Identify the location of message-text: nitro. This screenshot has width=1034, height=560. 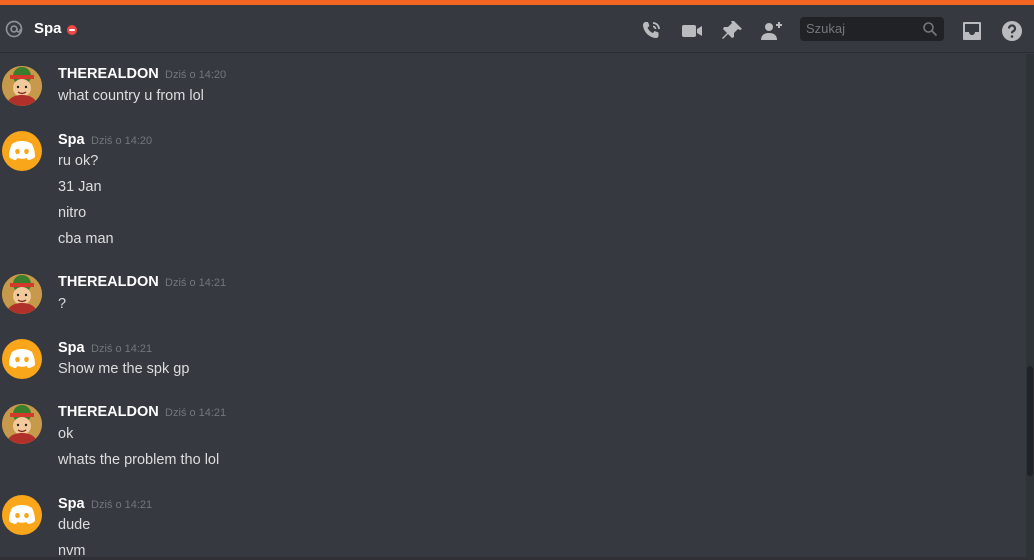
(72, 213).